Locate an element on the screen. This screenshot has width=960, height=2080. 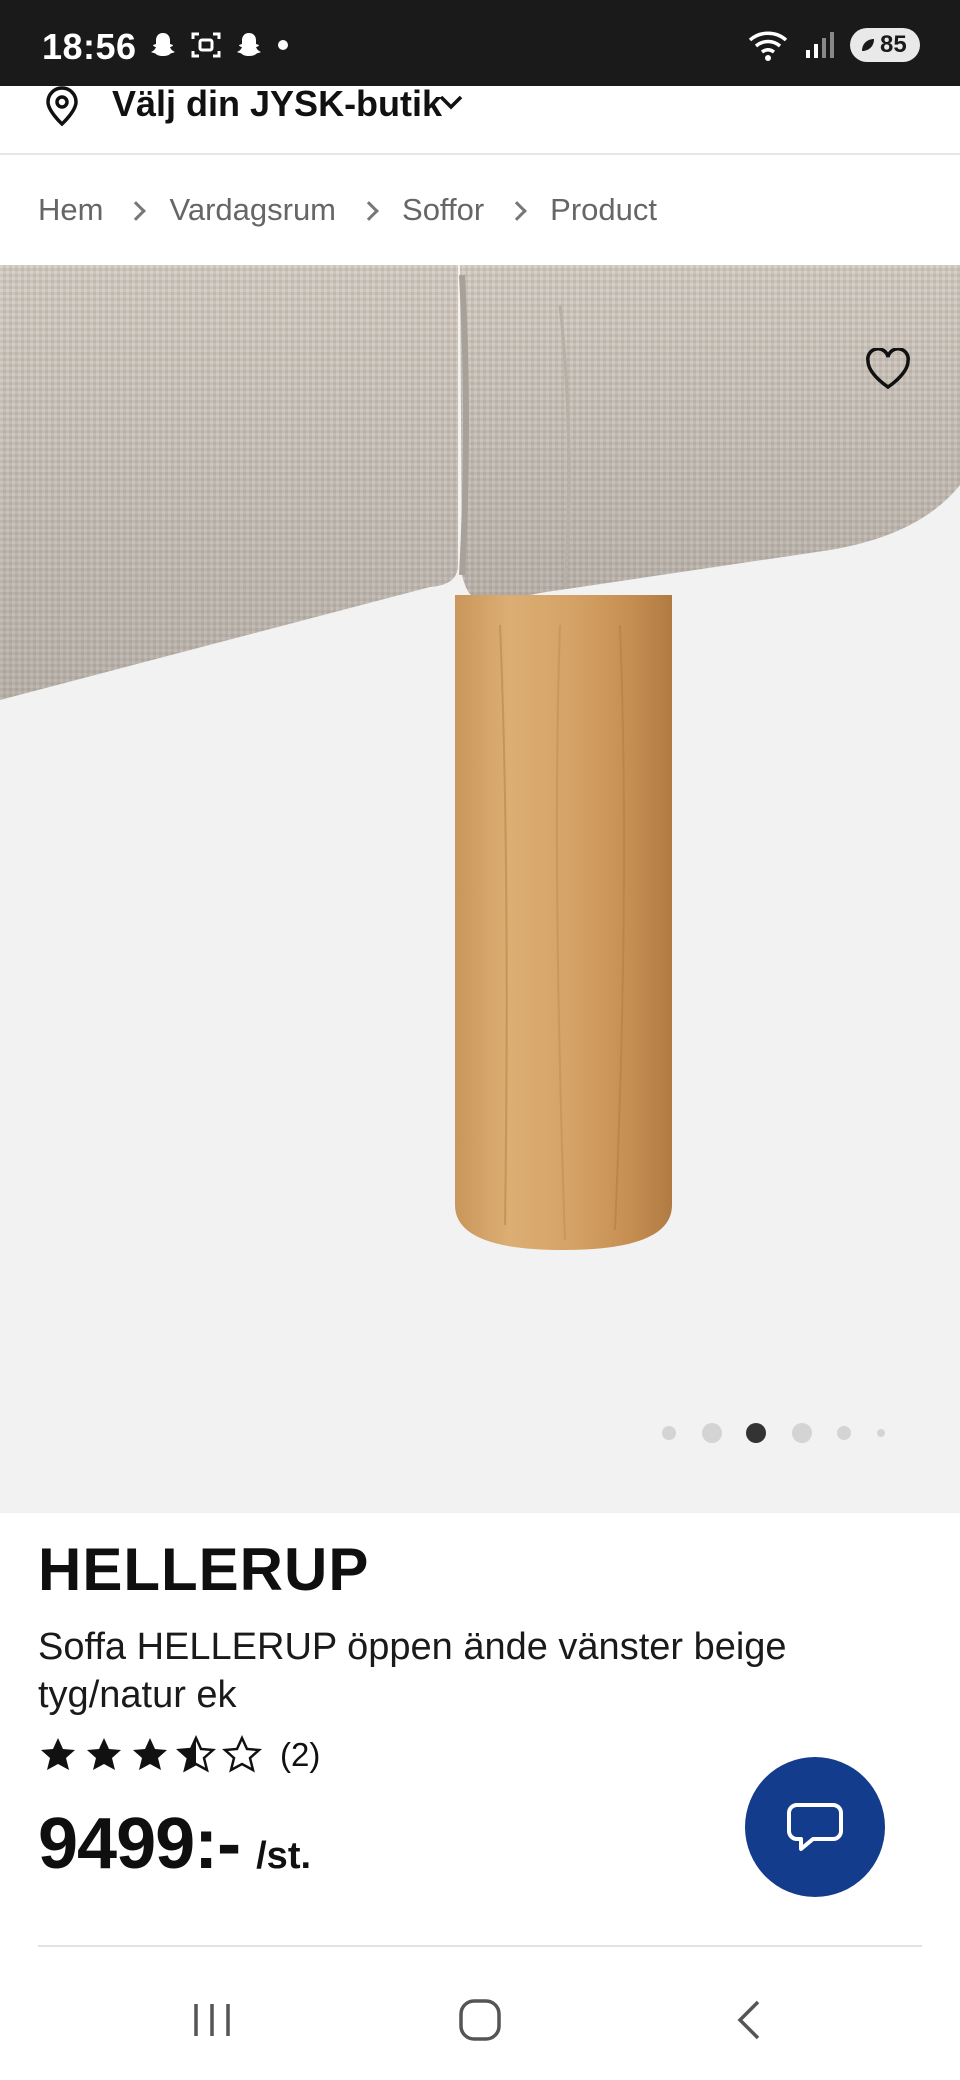
back-button is located at coordinates (750, 2020).